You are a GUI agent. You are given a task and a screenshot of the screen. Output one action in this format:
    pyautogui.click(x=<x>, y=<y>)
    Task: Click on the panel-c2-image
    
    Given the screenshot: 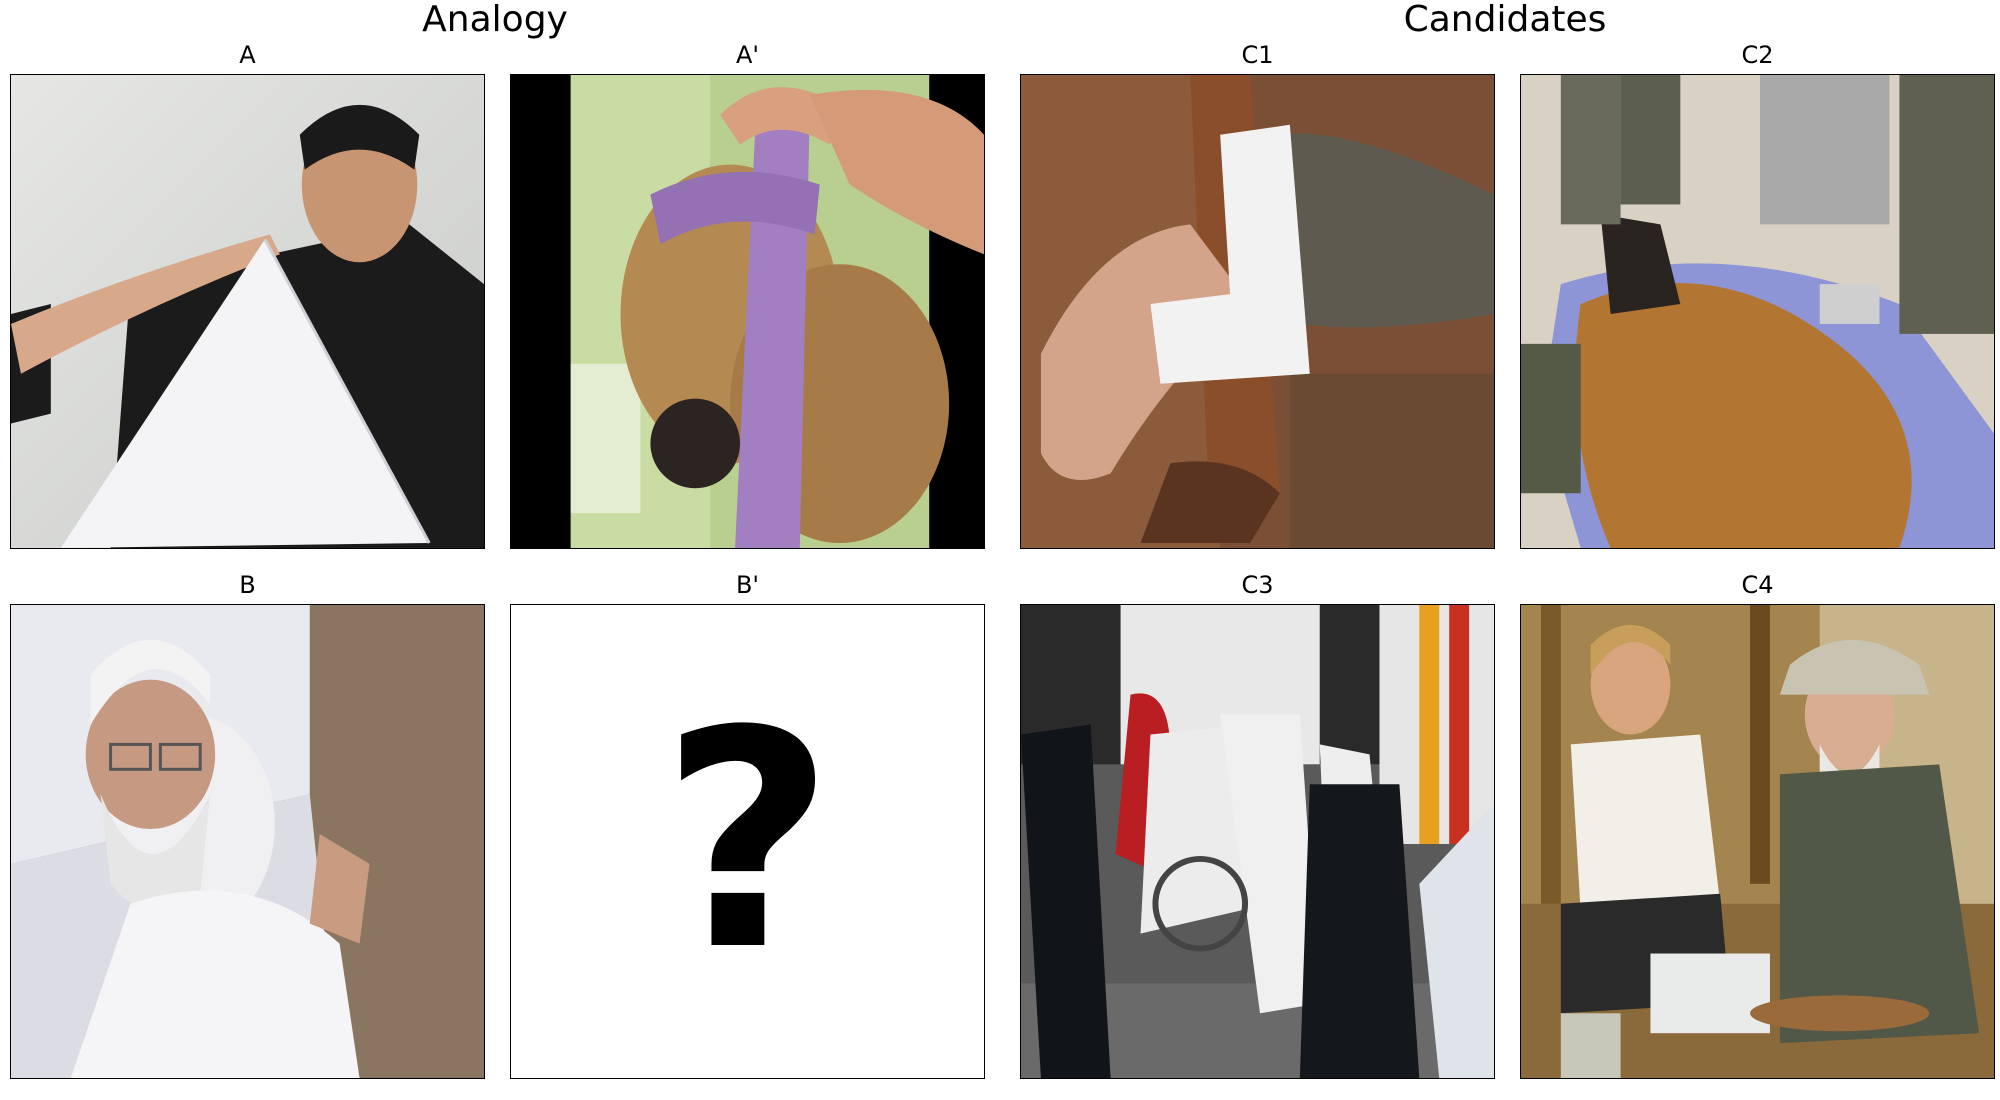 What is the action you would take?
    pyautogui.click(x=1757, y=311)
    